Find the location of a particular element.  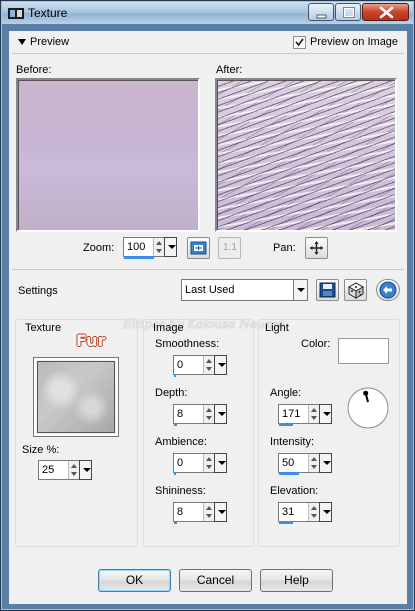

shininess-spinbox: 8 is located at coordinates (200, 512).